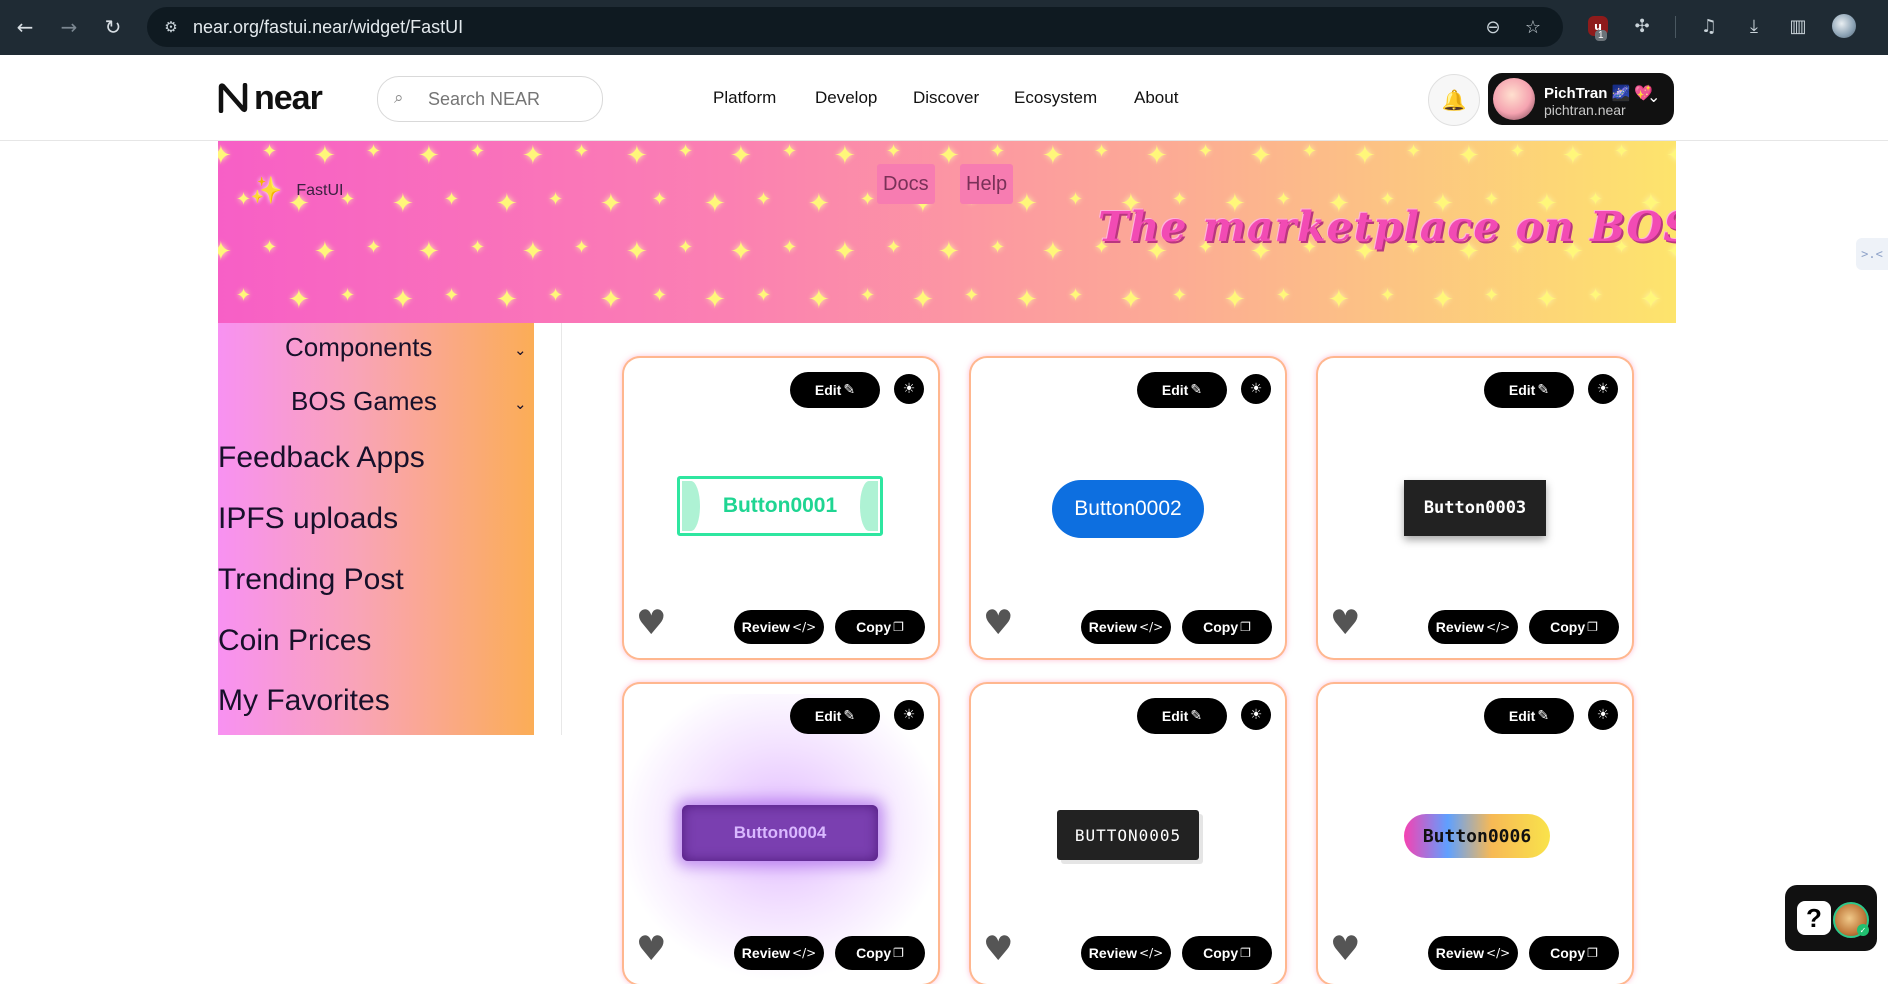 This screenshot has height=984, width=1888. I want to click on help-widget: ? ✓, so click(1831, 918).